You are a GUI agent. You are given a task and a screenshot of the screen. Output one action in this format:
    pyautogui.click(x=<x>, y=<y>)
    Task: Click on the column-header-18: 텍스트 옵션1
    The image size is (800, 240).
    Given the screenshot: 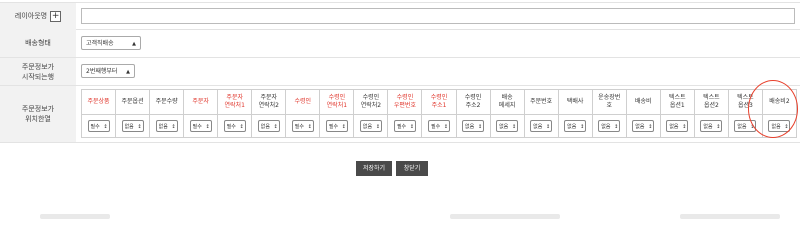 What is the action you would take?
    pyautogui.click(x=677, y=102)
    